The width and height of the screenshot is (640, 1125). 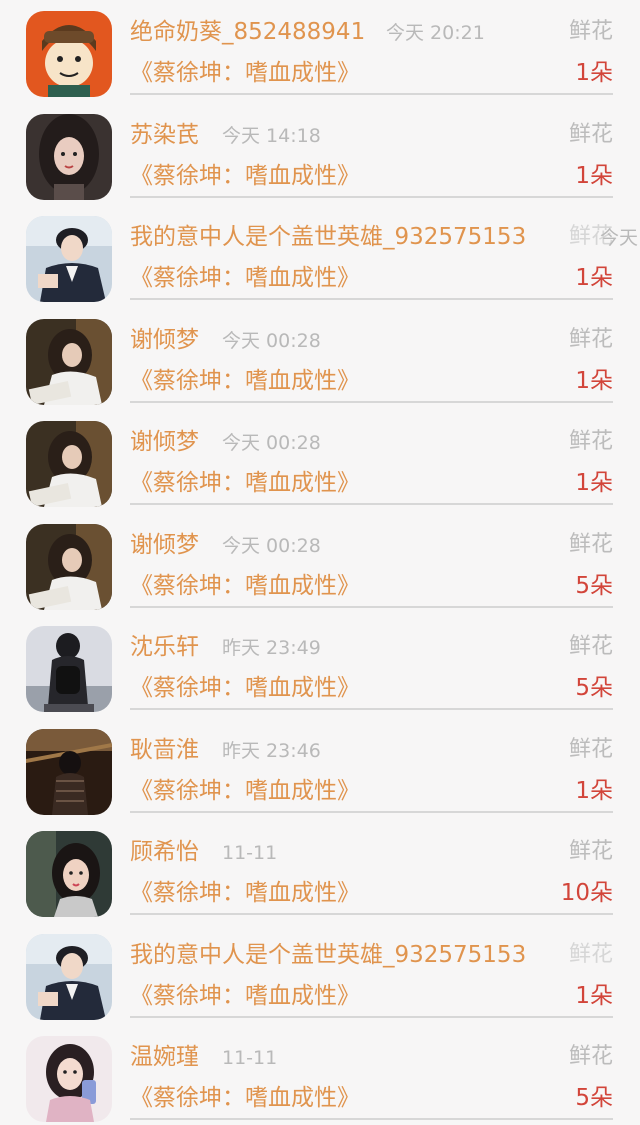 I want to click on gift-time: 昨天 23:46, so click(x=271, y=750).